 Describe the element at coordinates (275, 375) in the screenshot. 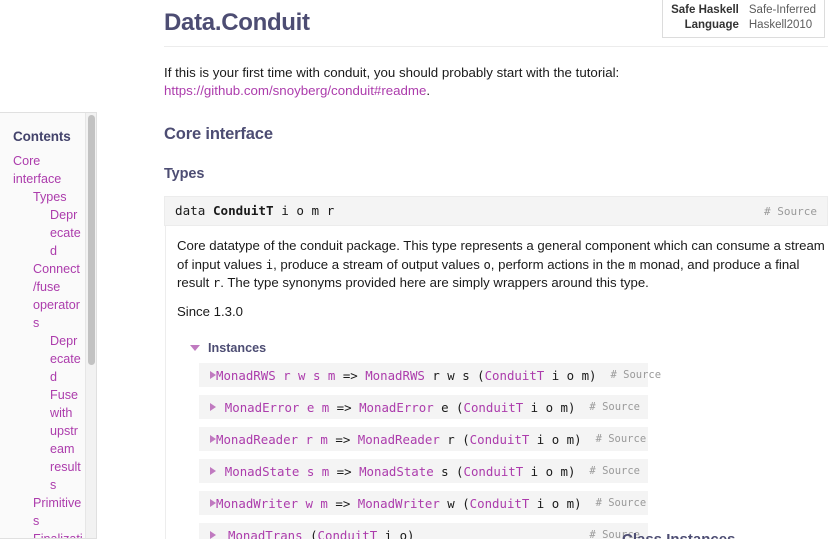

I see `instance-constraint-class: MonadRWS r w s m` at that location.